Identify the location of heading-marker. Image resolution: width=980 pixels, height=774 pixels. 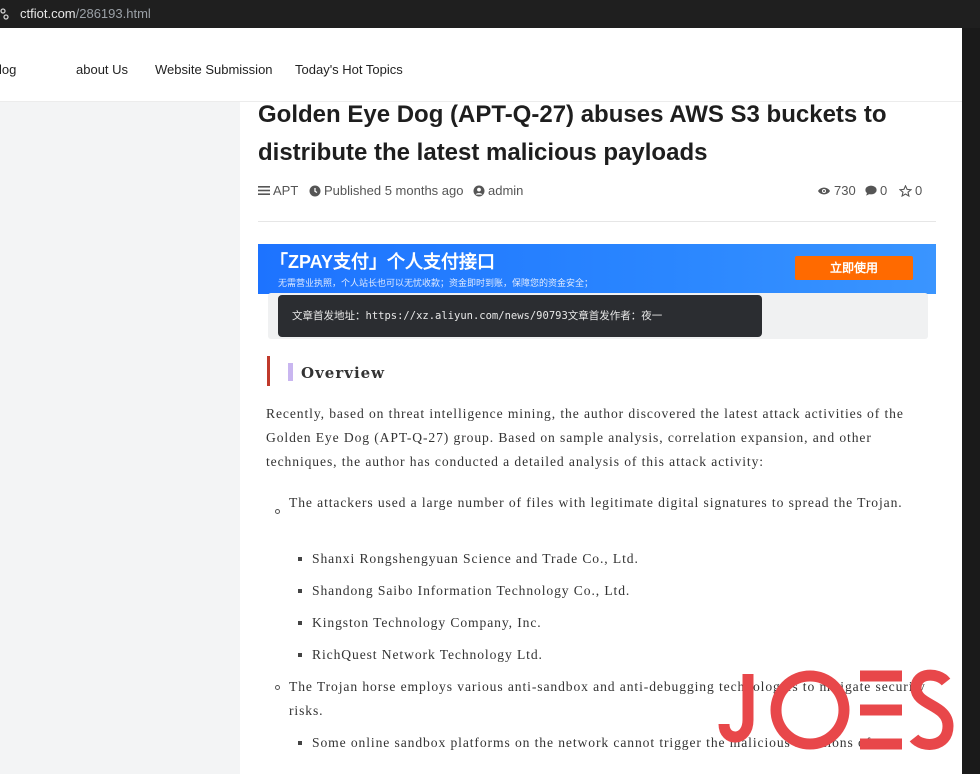
(290, 372).